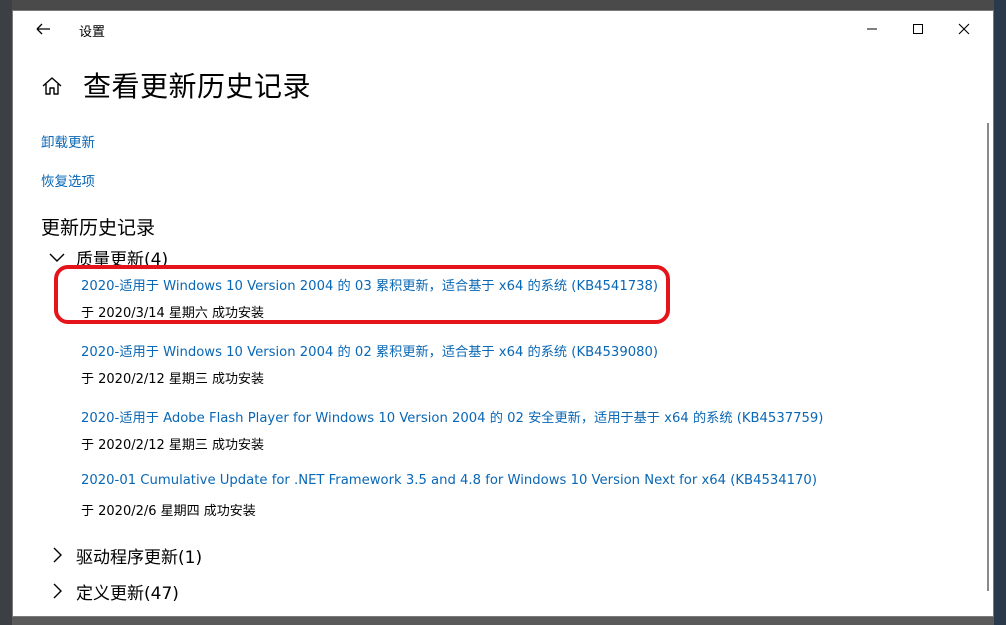  Describe the element at coordinates (98, 228) in the screenshot. I see `update-history-heading: 更新历史记录` at that location.